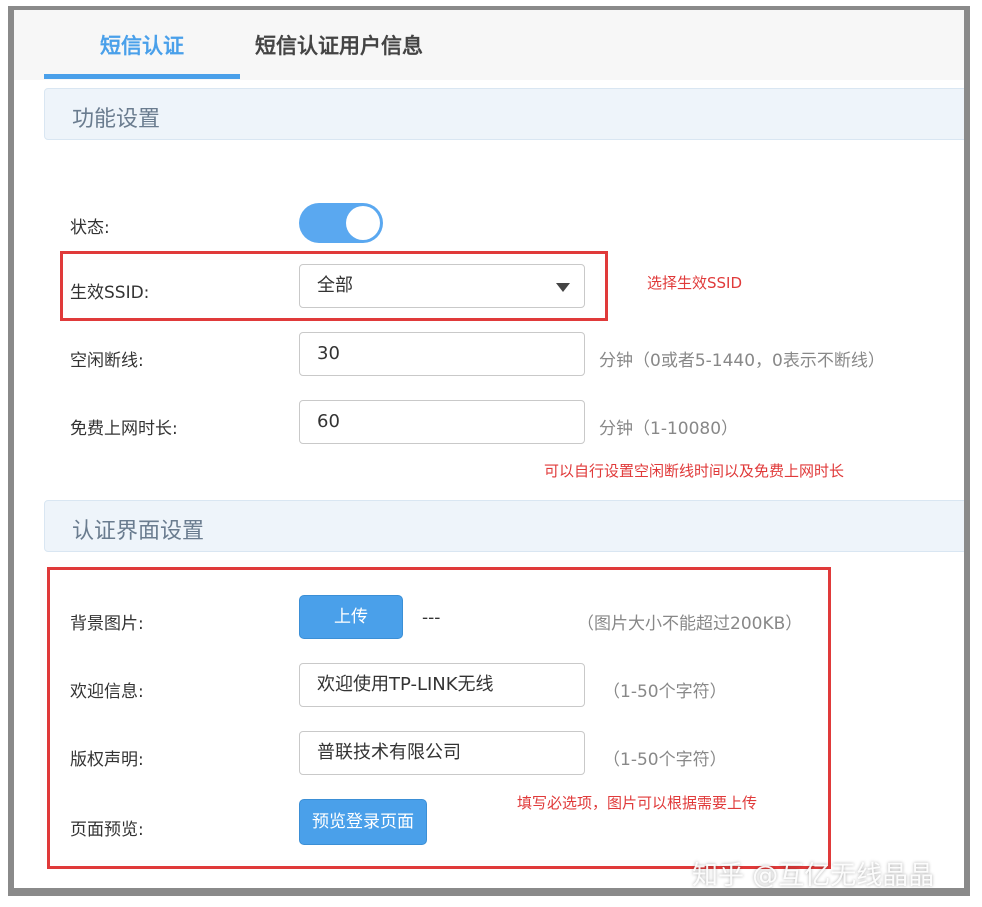  I want to click on annotation-required: 填写必选项，图片可以根据需要上传, so click(637, 803).